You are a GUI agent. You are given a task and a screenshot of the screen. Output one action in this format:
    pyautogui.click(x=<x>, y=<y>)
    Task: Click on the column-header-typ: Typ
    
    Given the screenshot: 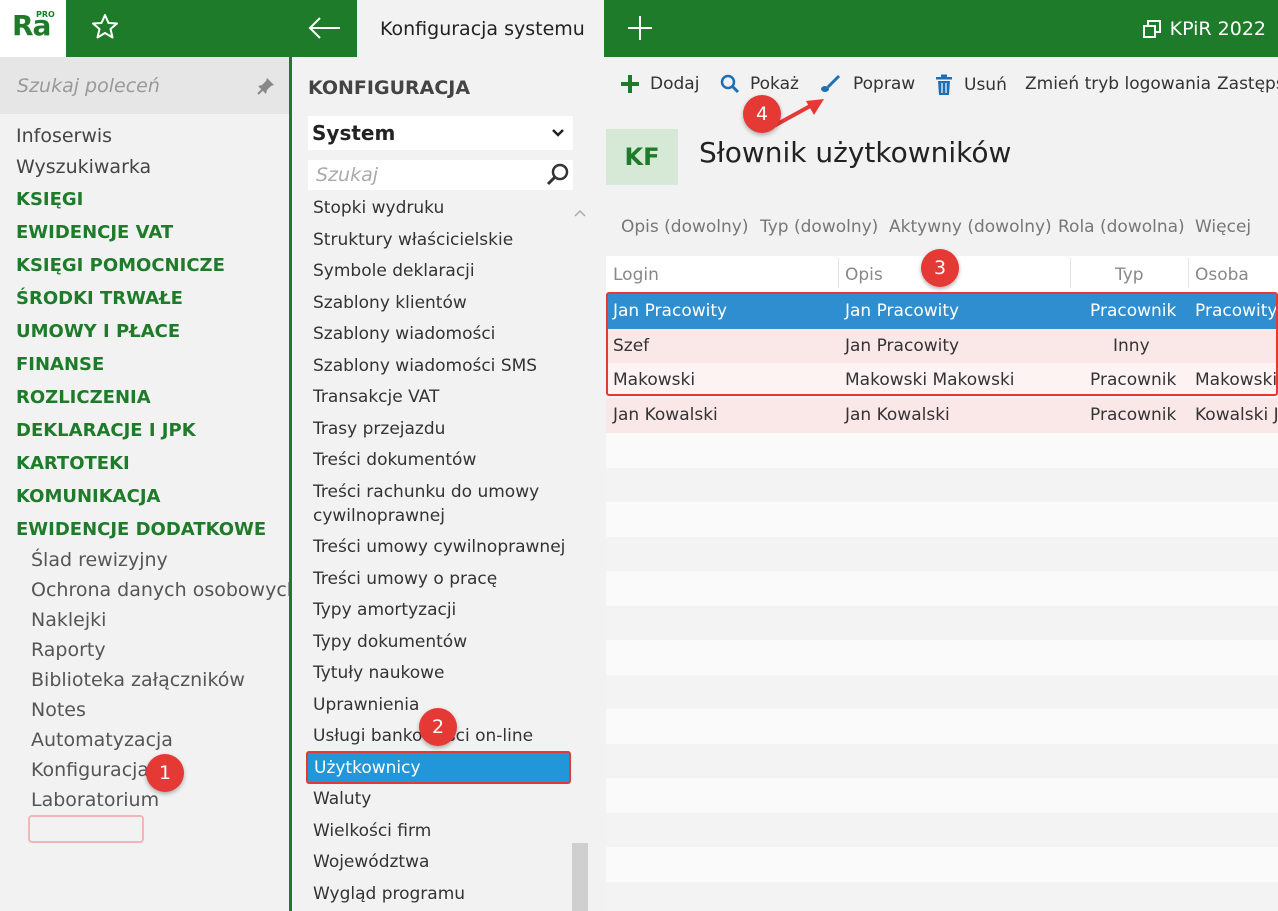 What is the action you would take?
    pyautogui.click(x=1129, y=275)
    